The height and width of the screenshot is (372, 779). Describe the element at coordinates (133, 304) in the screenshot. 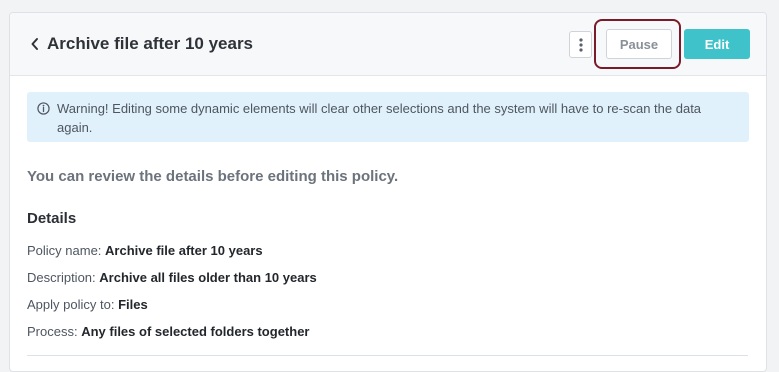

I see `detail-value: Files` at that location.